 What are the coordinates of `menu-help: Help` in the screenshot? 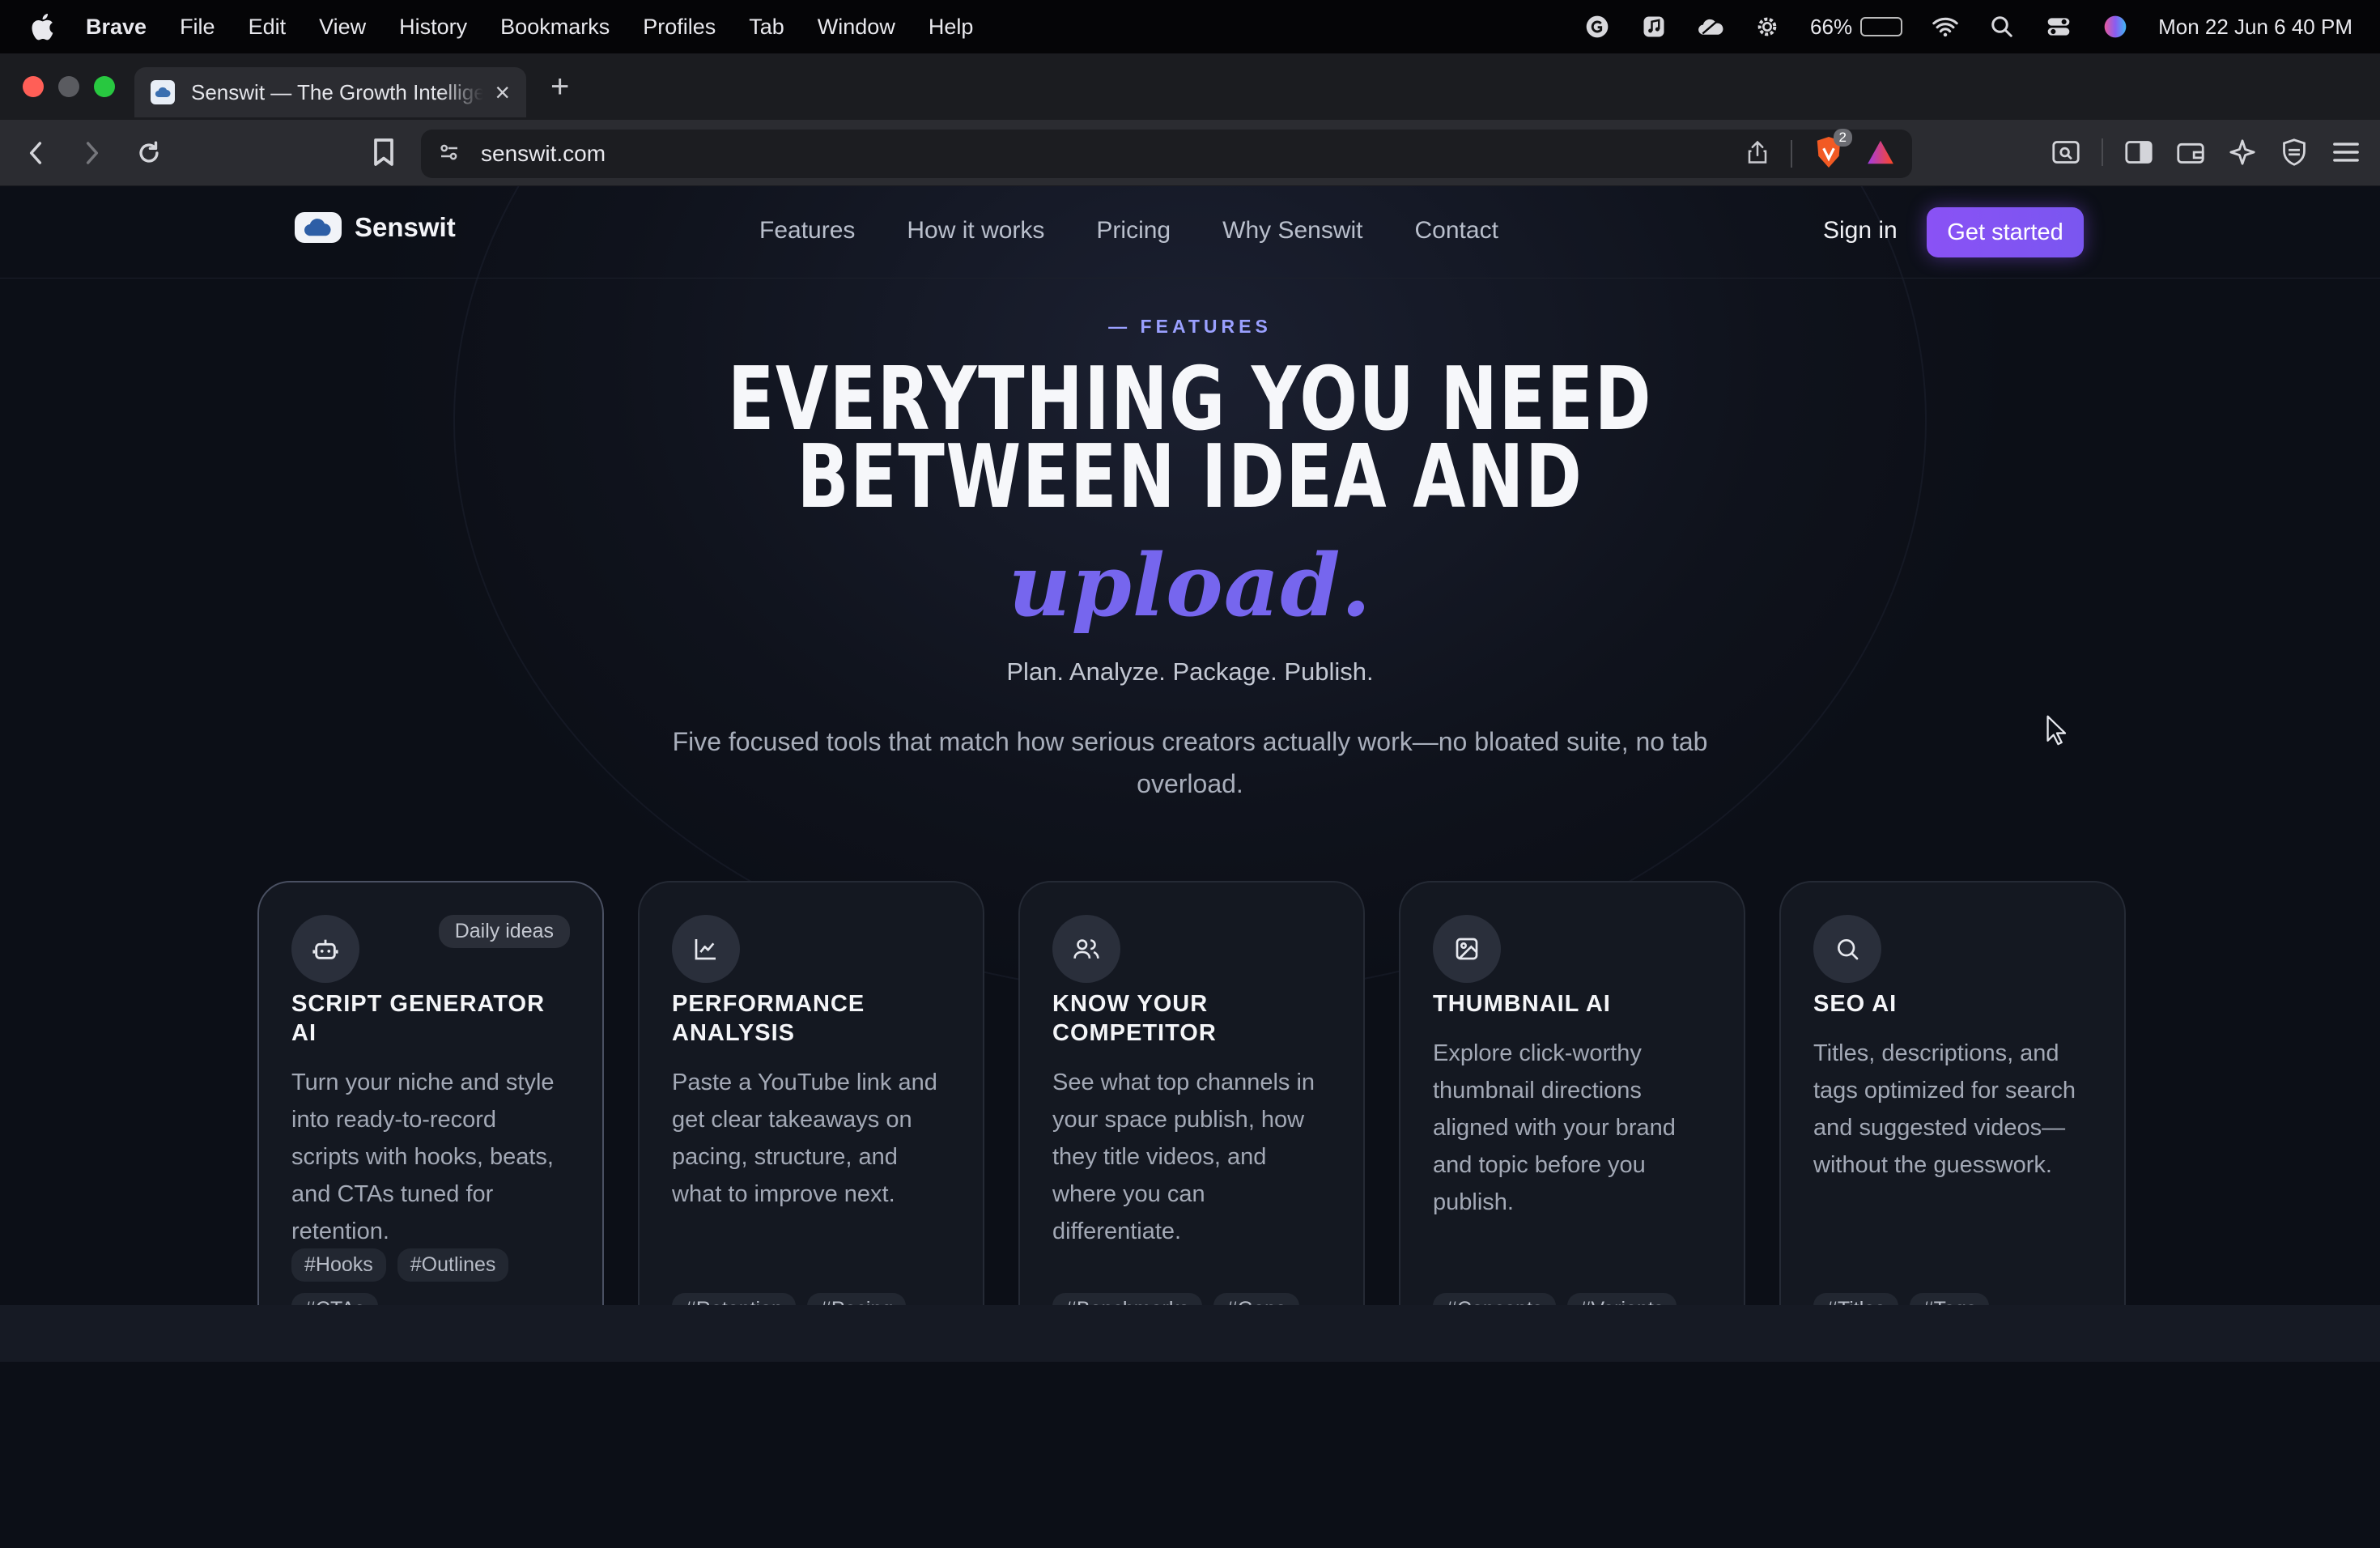 It's located at (952, 27).